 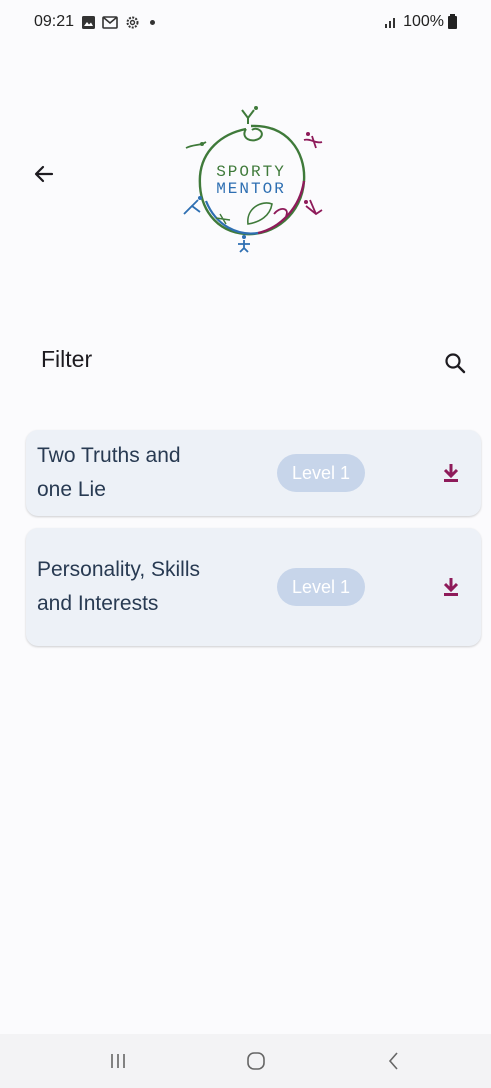 I want to click on recent-apps-icon, so click(x=118, y=1061).